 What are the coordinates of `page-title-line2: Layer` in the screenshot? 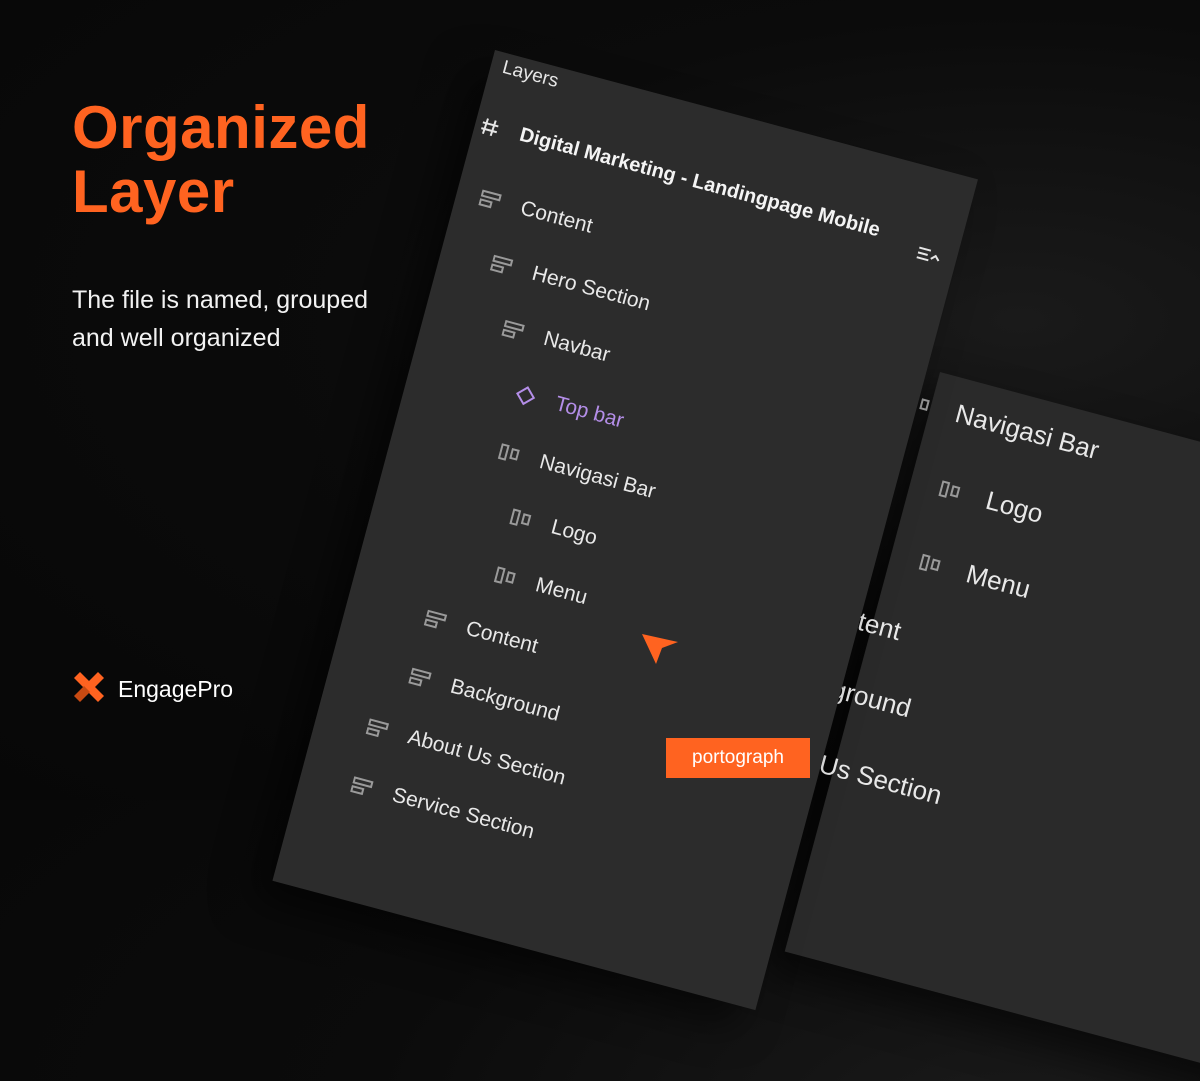 It's located at (153, 191).